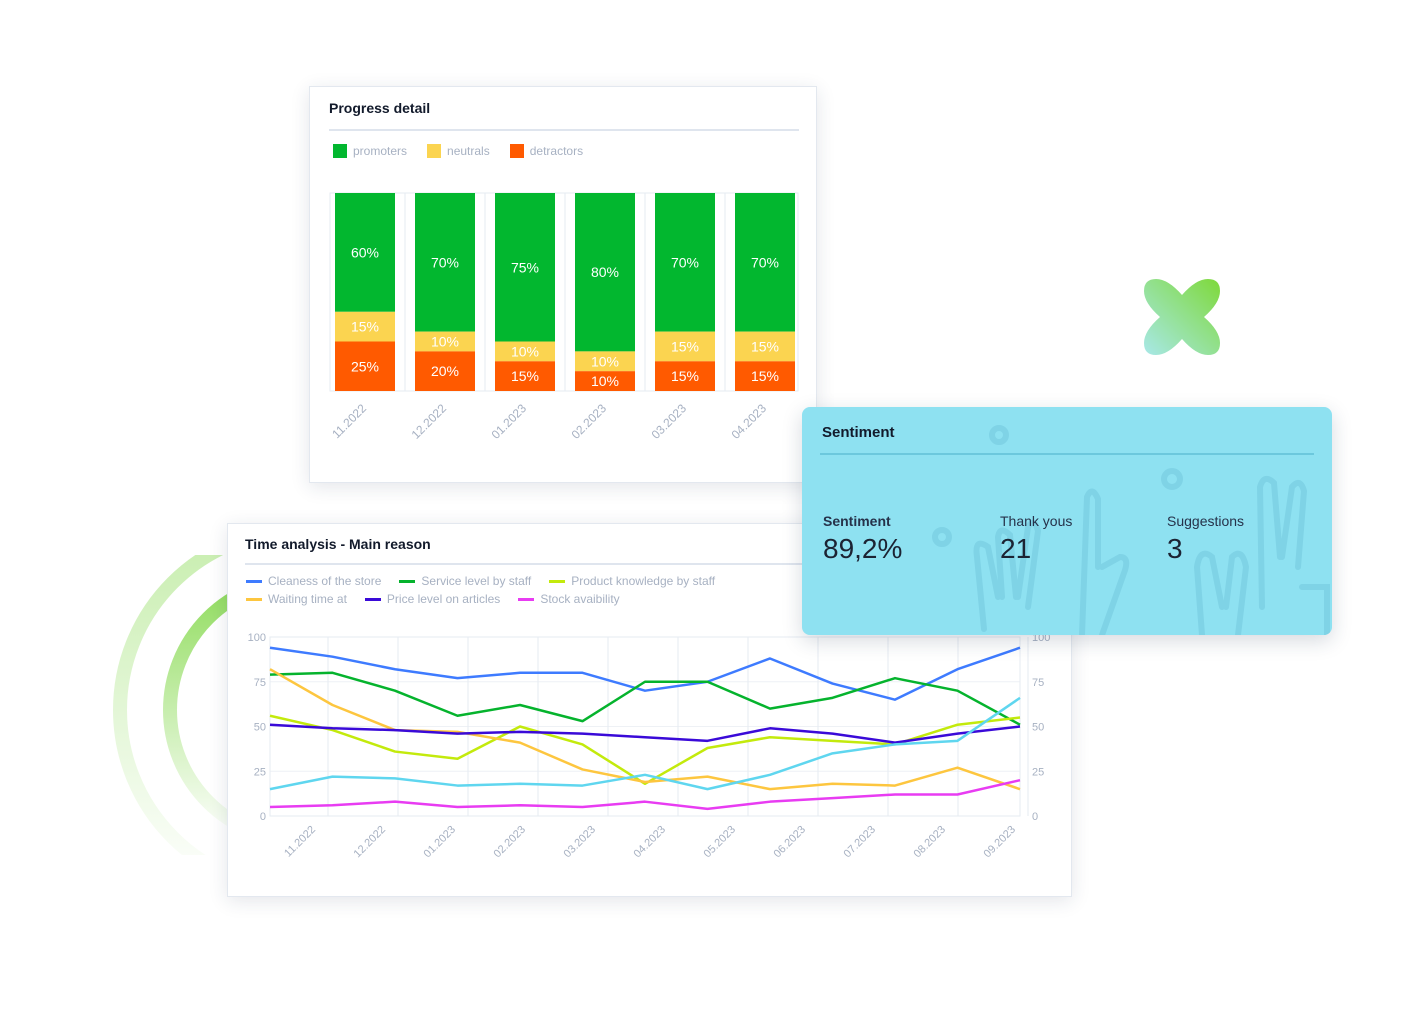 The height and width of the screenshot is (1035, 1422). Describe the element at coordinates (1182, 317) in the screenshot. I see `brand-x-logo` at that location.